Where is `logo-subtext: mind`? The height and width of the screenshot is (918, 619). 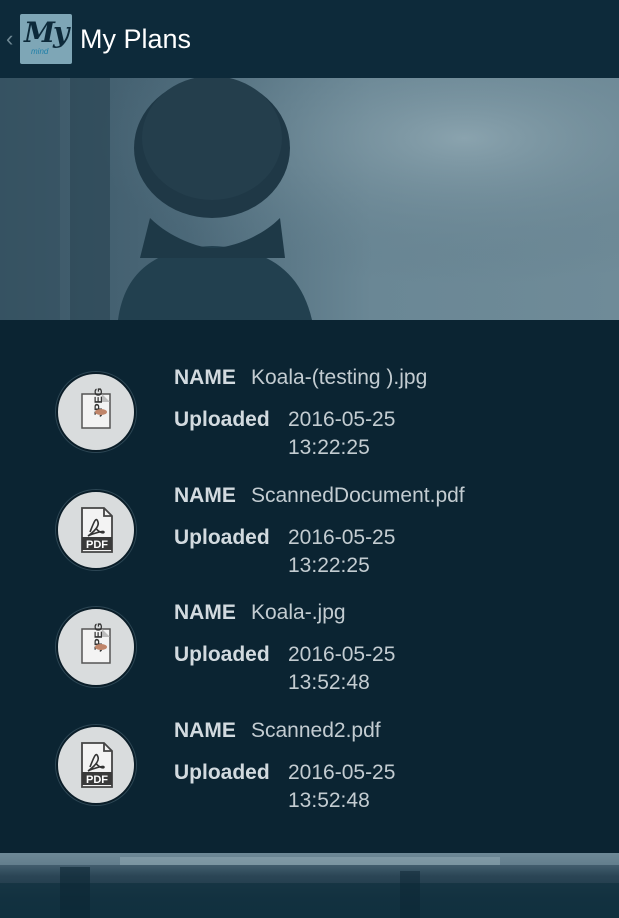
logo-subtext: mind is located at coordinates (40, 51).